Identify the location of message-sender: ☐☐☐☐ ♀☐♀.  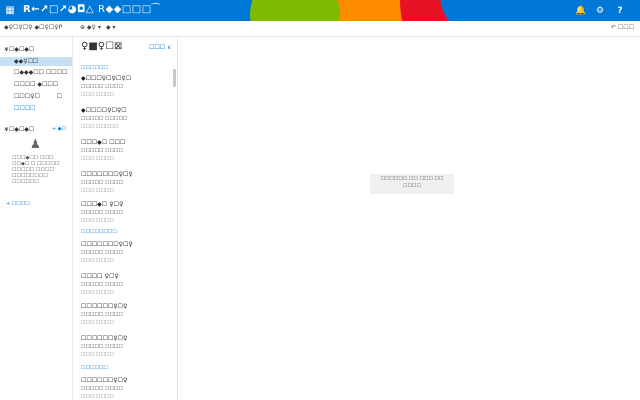
(100, 276).